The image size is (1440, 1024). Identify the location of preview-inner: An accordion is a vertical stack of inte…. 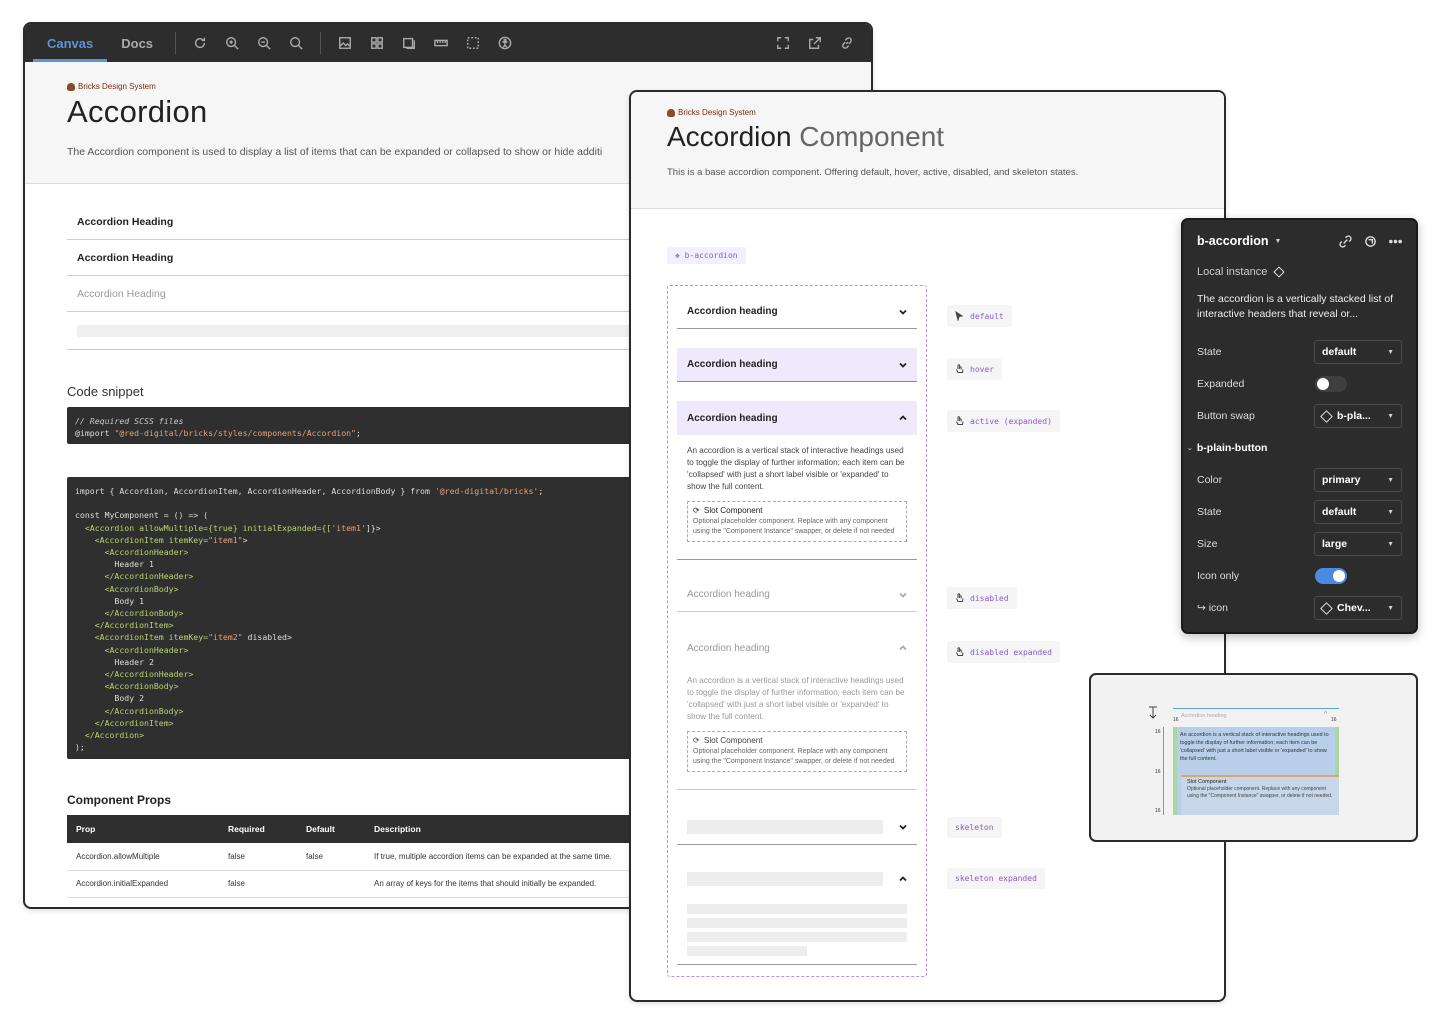
(1258, 771).